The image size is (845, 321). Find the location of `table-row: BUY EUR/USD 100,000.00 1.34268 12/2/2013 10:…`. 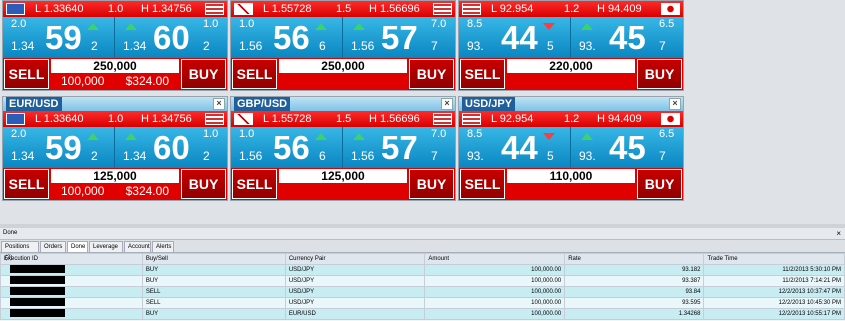

table-row: BUY EUR/USD 100,000.00 1.34268 12/2/2013 10:… is located at coordinates (422, 314).